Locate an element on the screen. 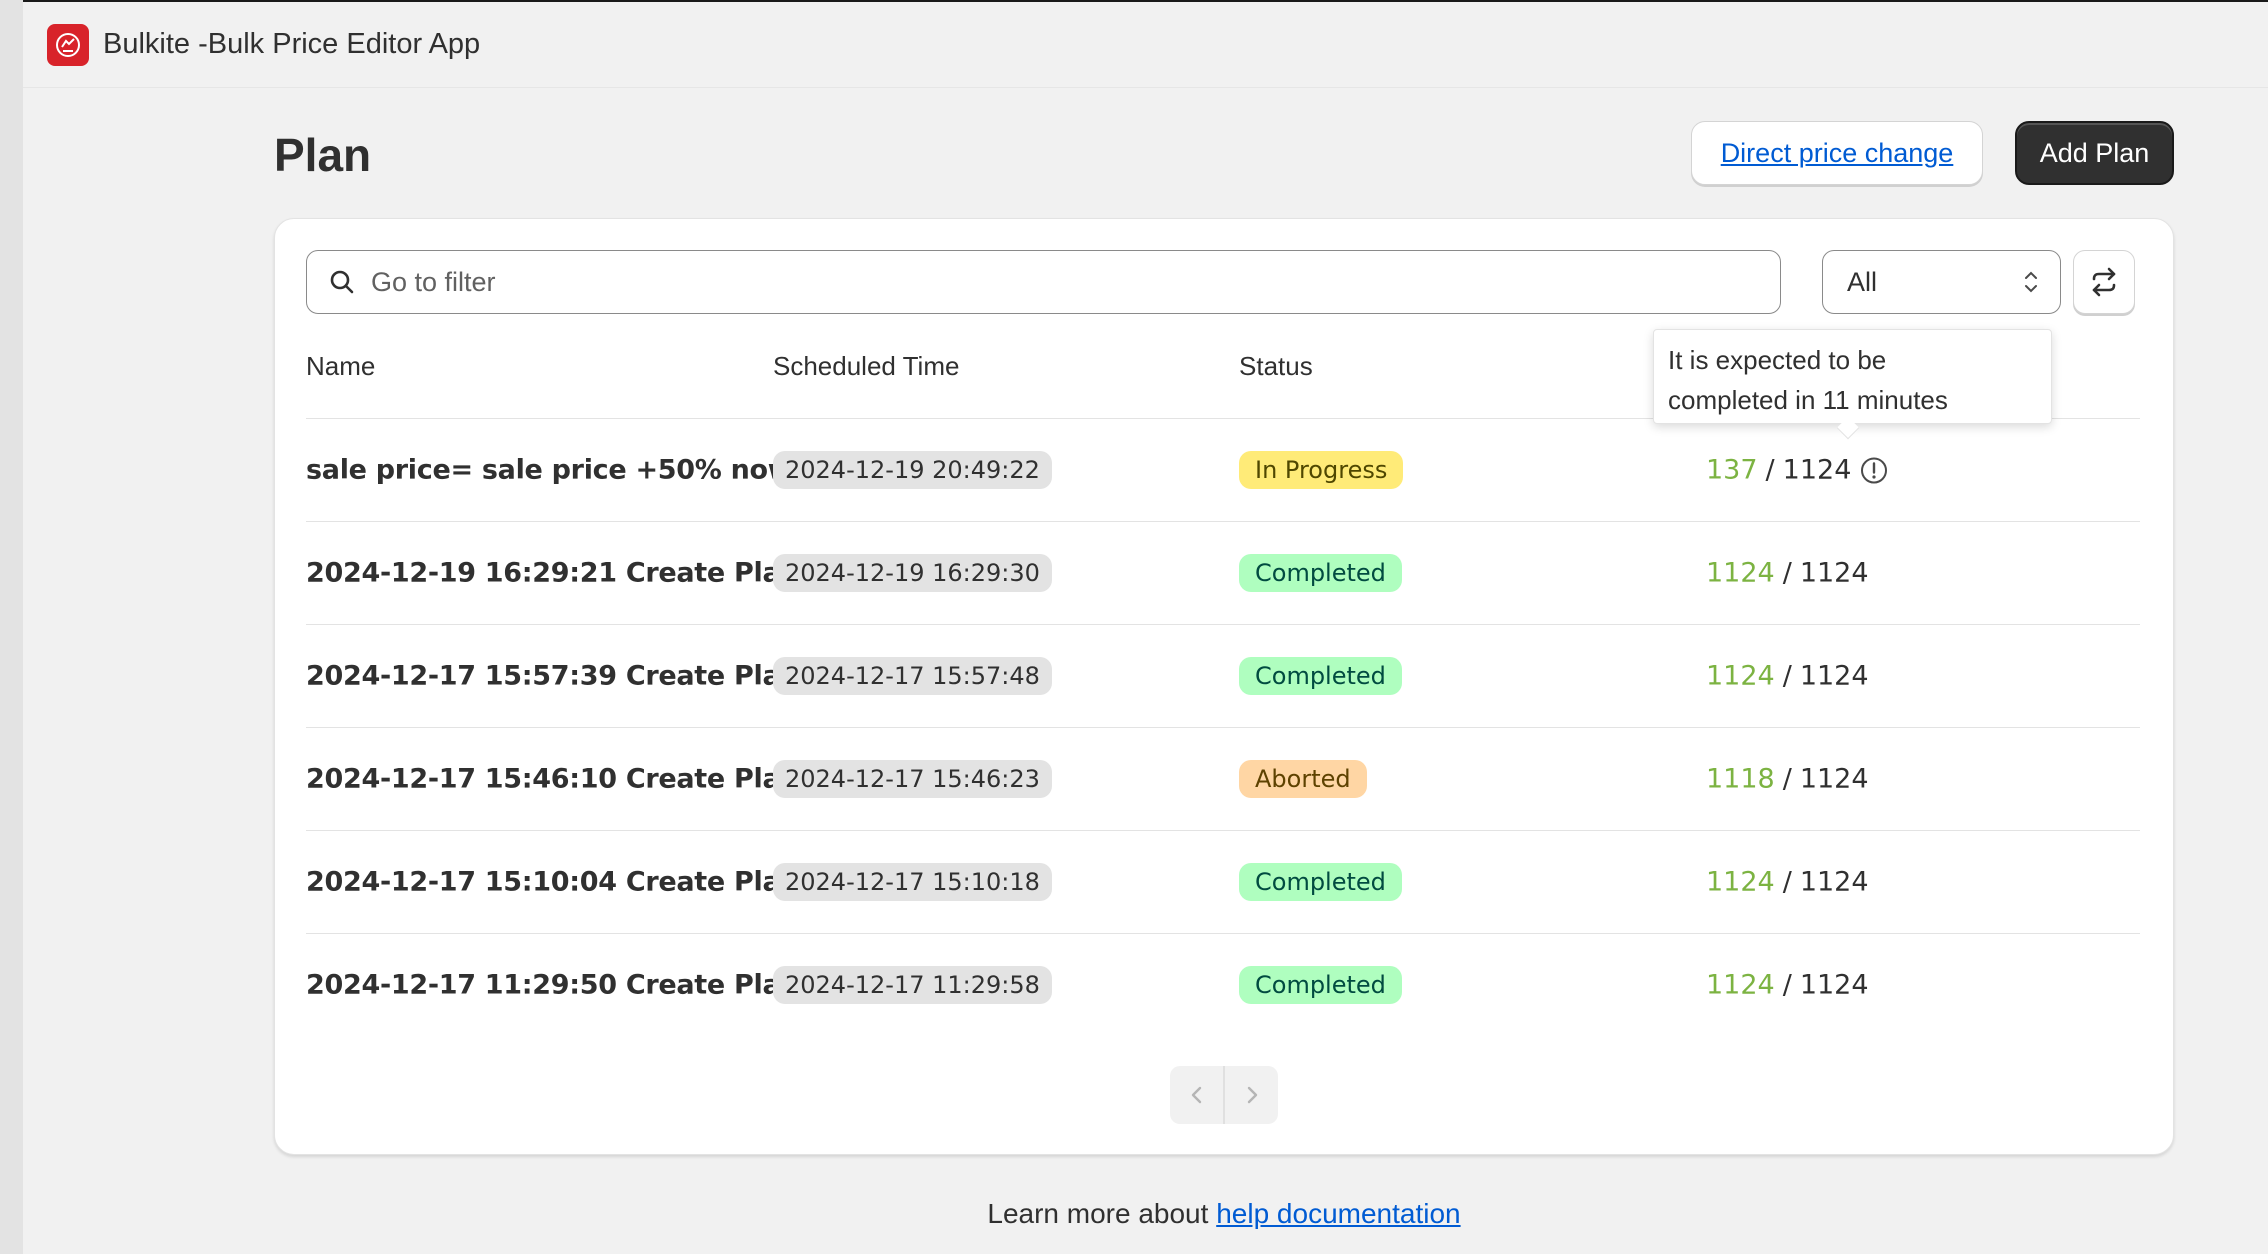 The image size is (2268, 1254). tooltip-line-2: completed in 11 minutes is located at coordinates (1808, 400).